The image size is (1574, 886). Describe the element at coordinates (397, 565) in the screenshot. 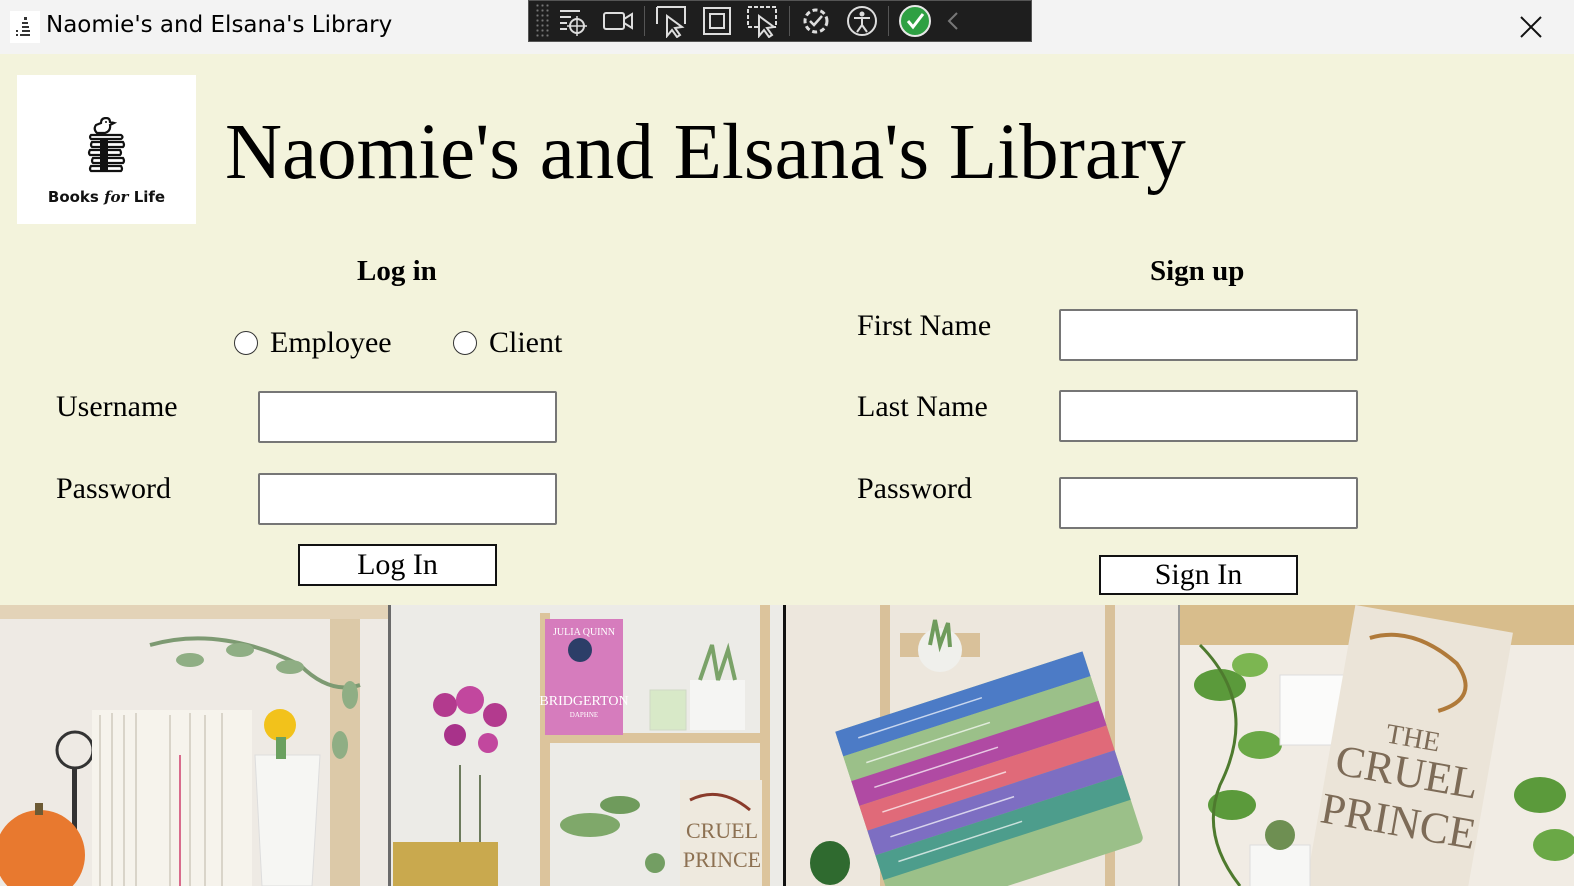

I see `log-in-button: Log In` at that location.